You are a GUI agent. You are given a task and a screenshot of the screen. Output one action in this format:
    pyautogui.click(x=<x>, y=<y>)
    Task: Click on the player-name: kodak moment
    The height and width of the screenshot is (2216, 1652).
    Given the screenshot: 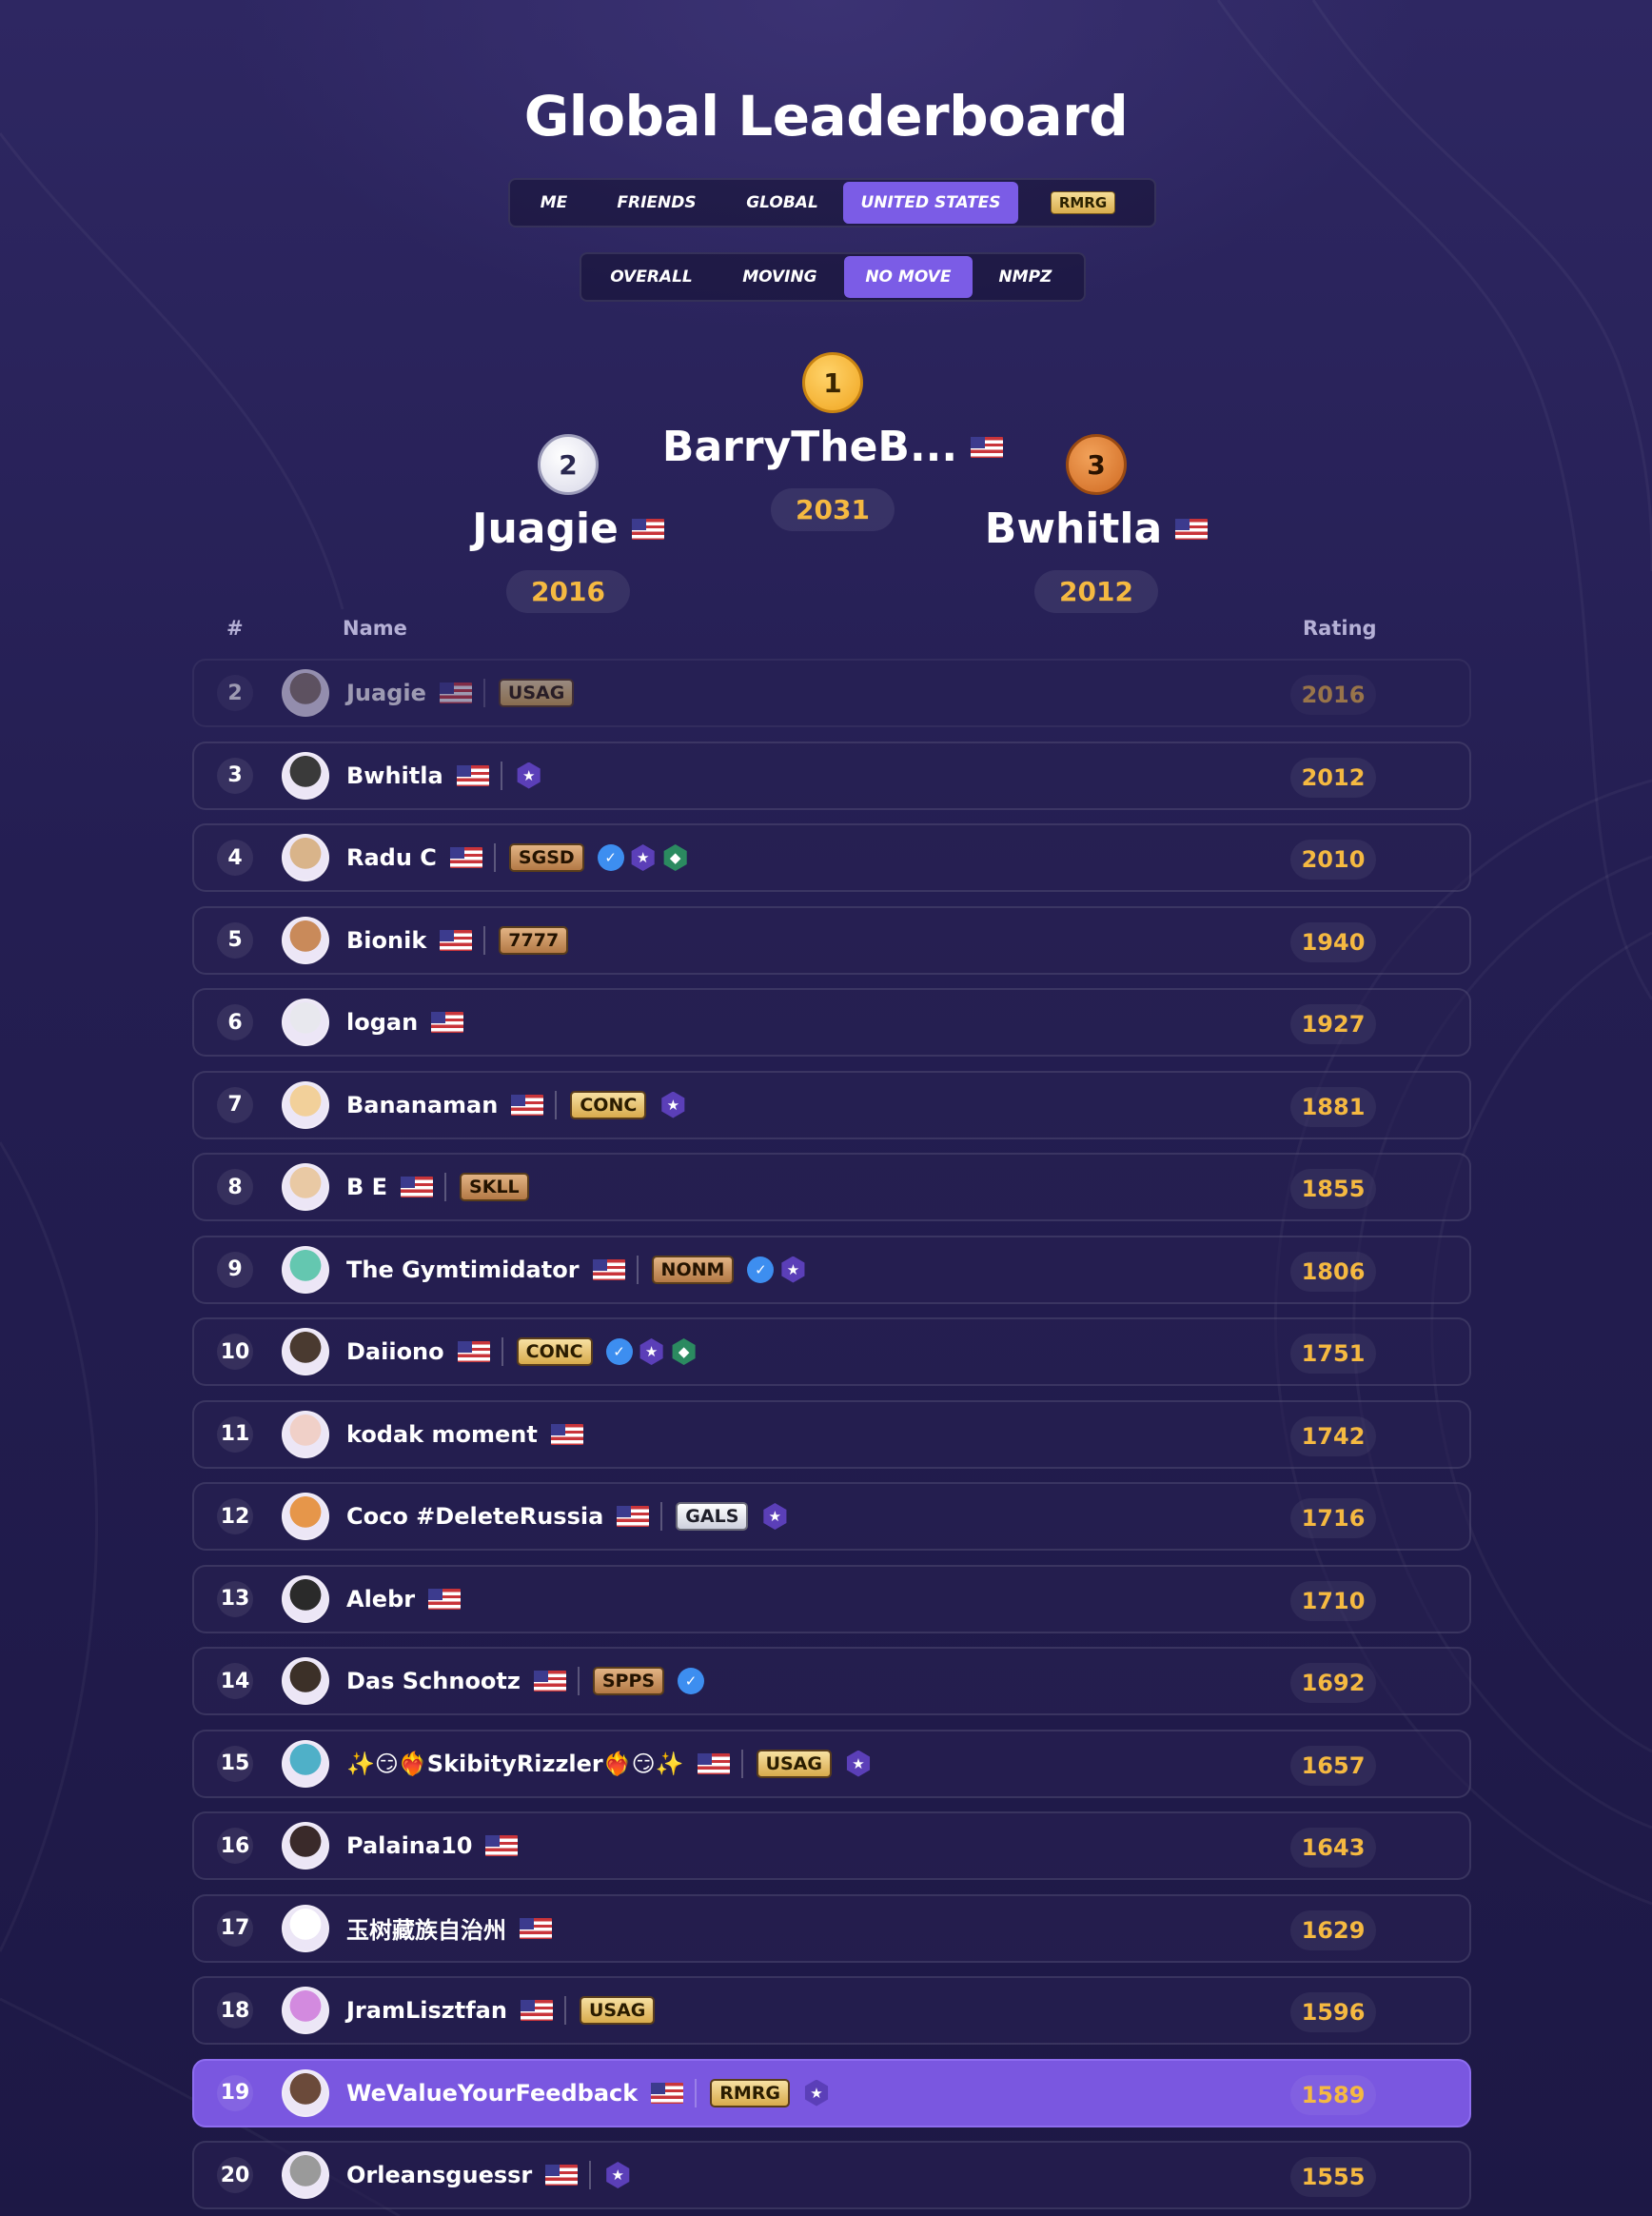 What is the action you would take?
    pyautogui.click(x=442, y=1434)
    